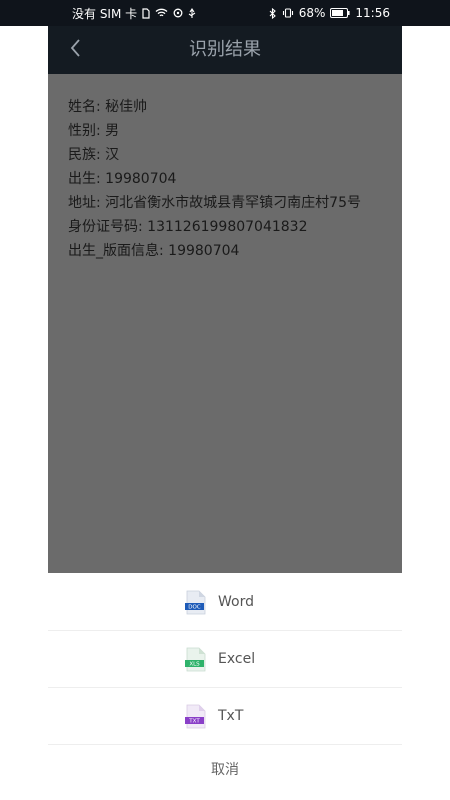  I want to click on svg-text: DOC, so click(194, 608).